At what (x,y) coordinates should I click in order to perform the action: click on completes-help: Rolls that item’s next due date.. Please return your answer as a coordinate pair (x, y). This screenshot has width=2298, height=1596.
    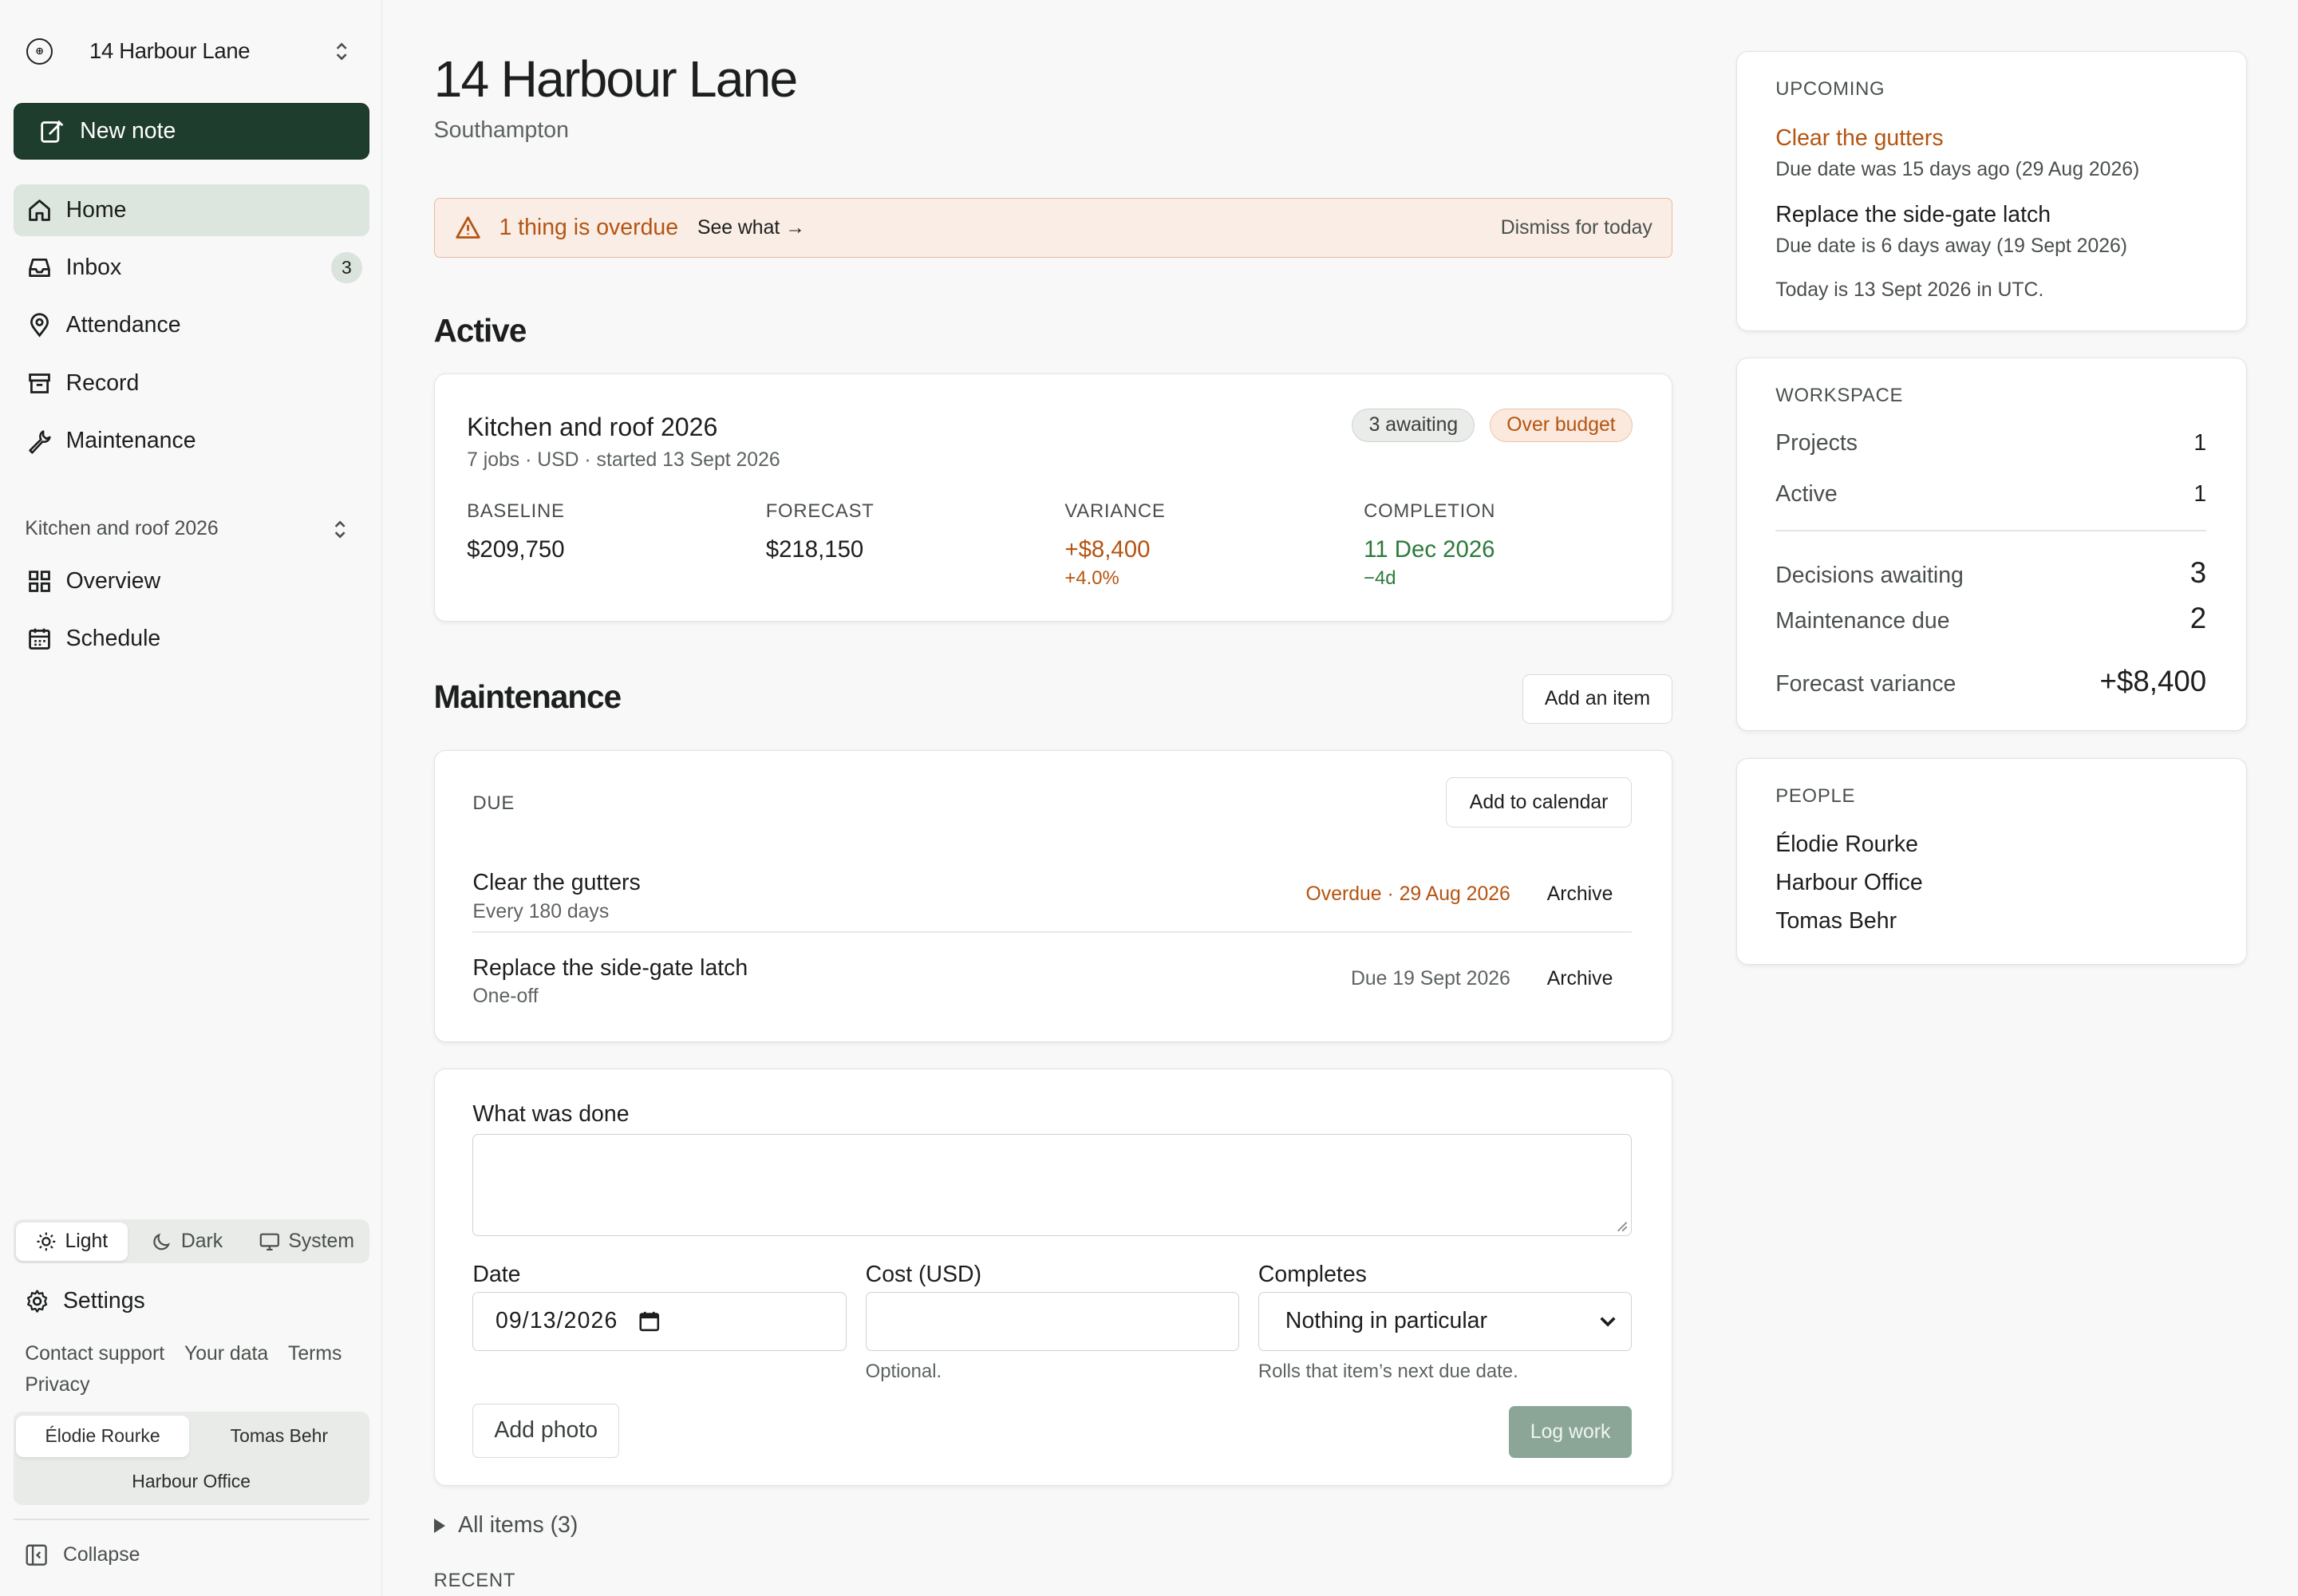
    Looking at the image, I should click on (1388, 1372).